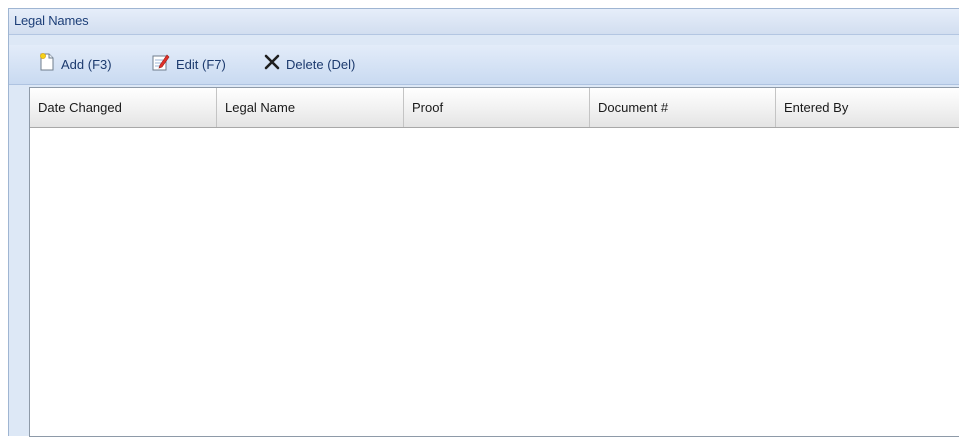  I want to click on column-header-legal-name: Legal Name, so click(310, 107).